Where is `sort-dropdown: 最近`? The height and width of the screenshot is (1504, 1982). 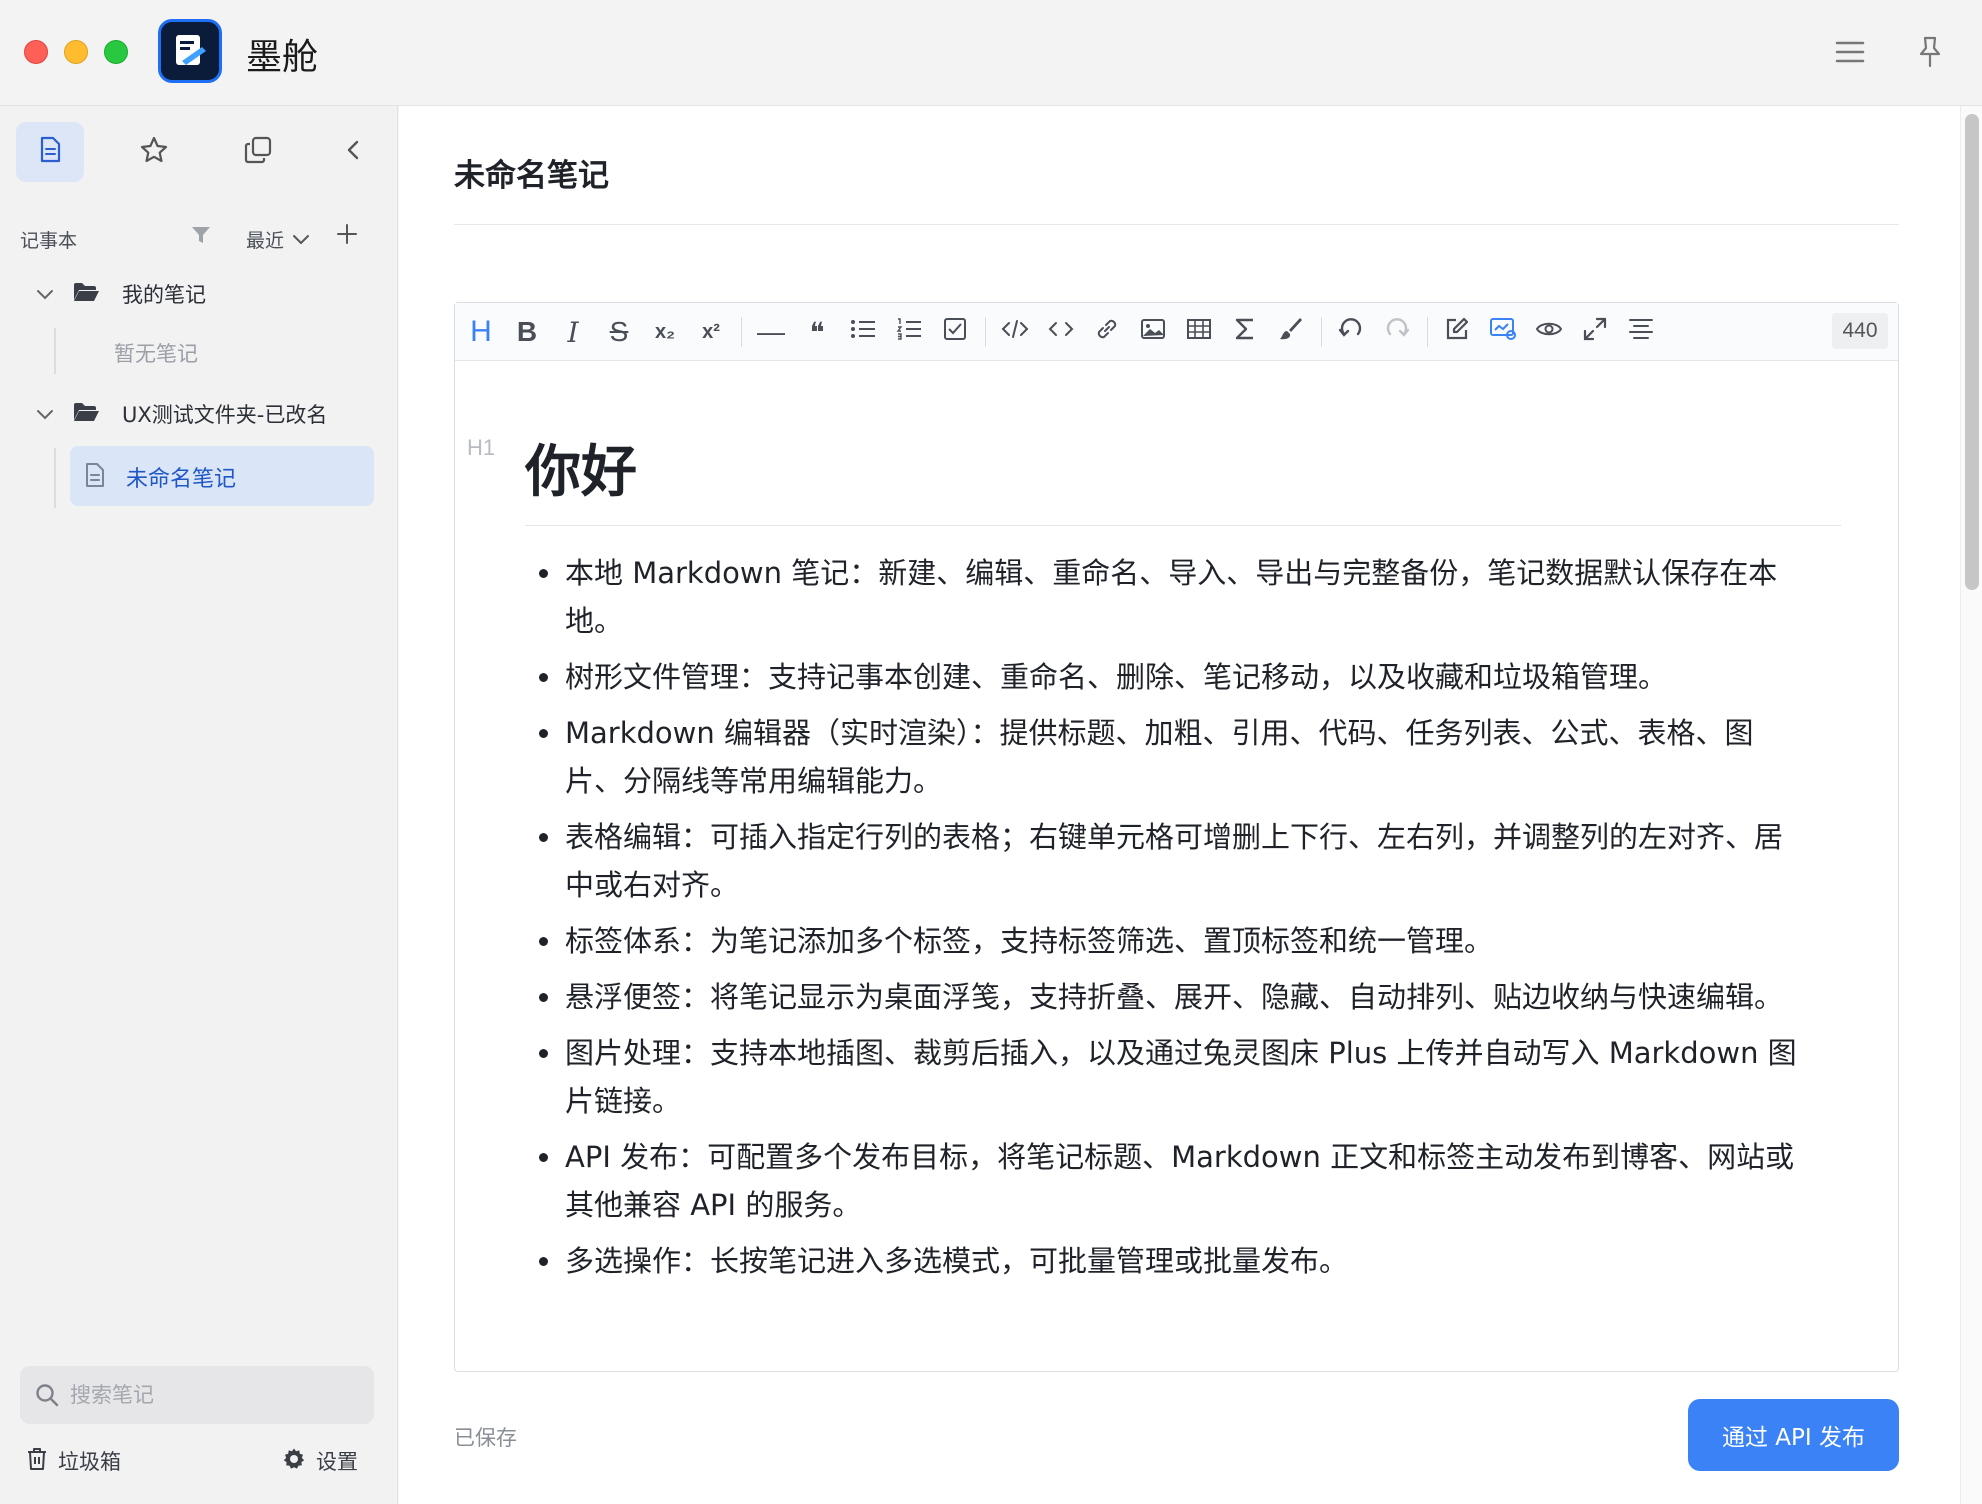
sort-dropdown: 最近 is located at coordinates (278, 239).